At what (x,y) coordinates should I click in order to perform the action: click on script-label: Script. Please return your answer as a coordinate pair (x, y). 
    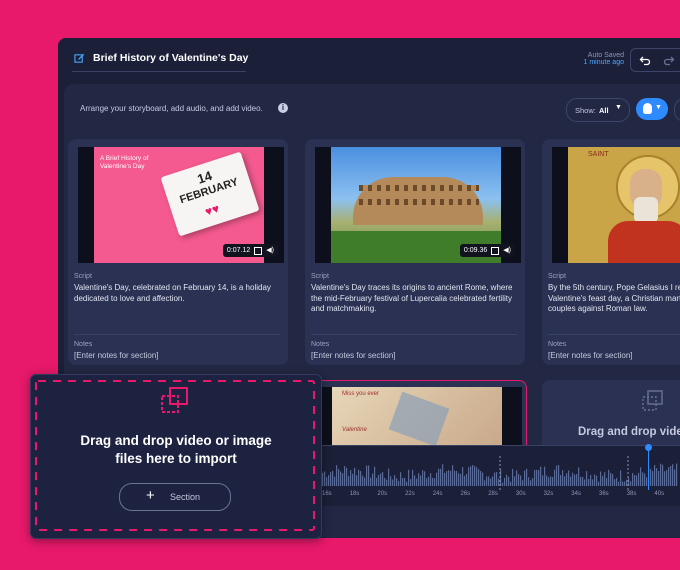
    Looking at the image, I should click on (557, 276).